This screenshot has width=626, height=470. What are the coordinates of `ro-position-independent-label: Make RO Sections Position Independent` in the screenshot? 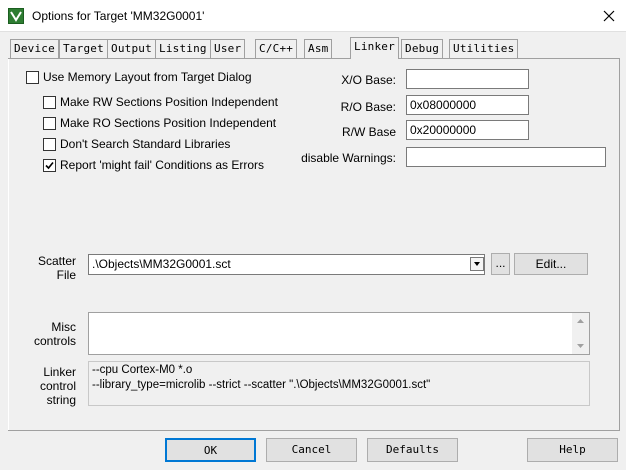 It's located at (168, 123).